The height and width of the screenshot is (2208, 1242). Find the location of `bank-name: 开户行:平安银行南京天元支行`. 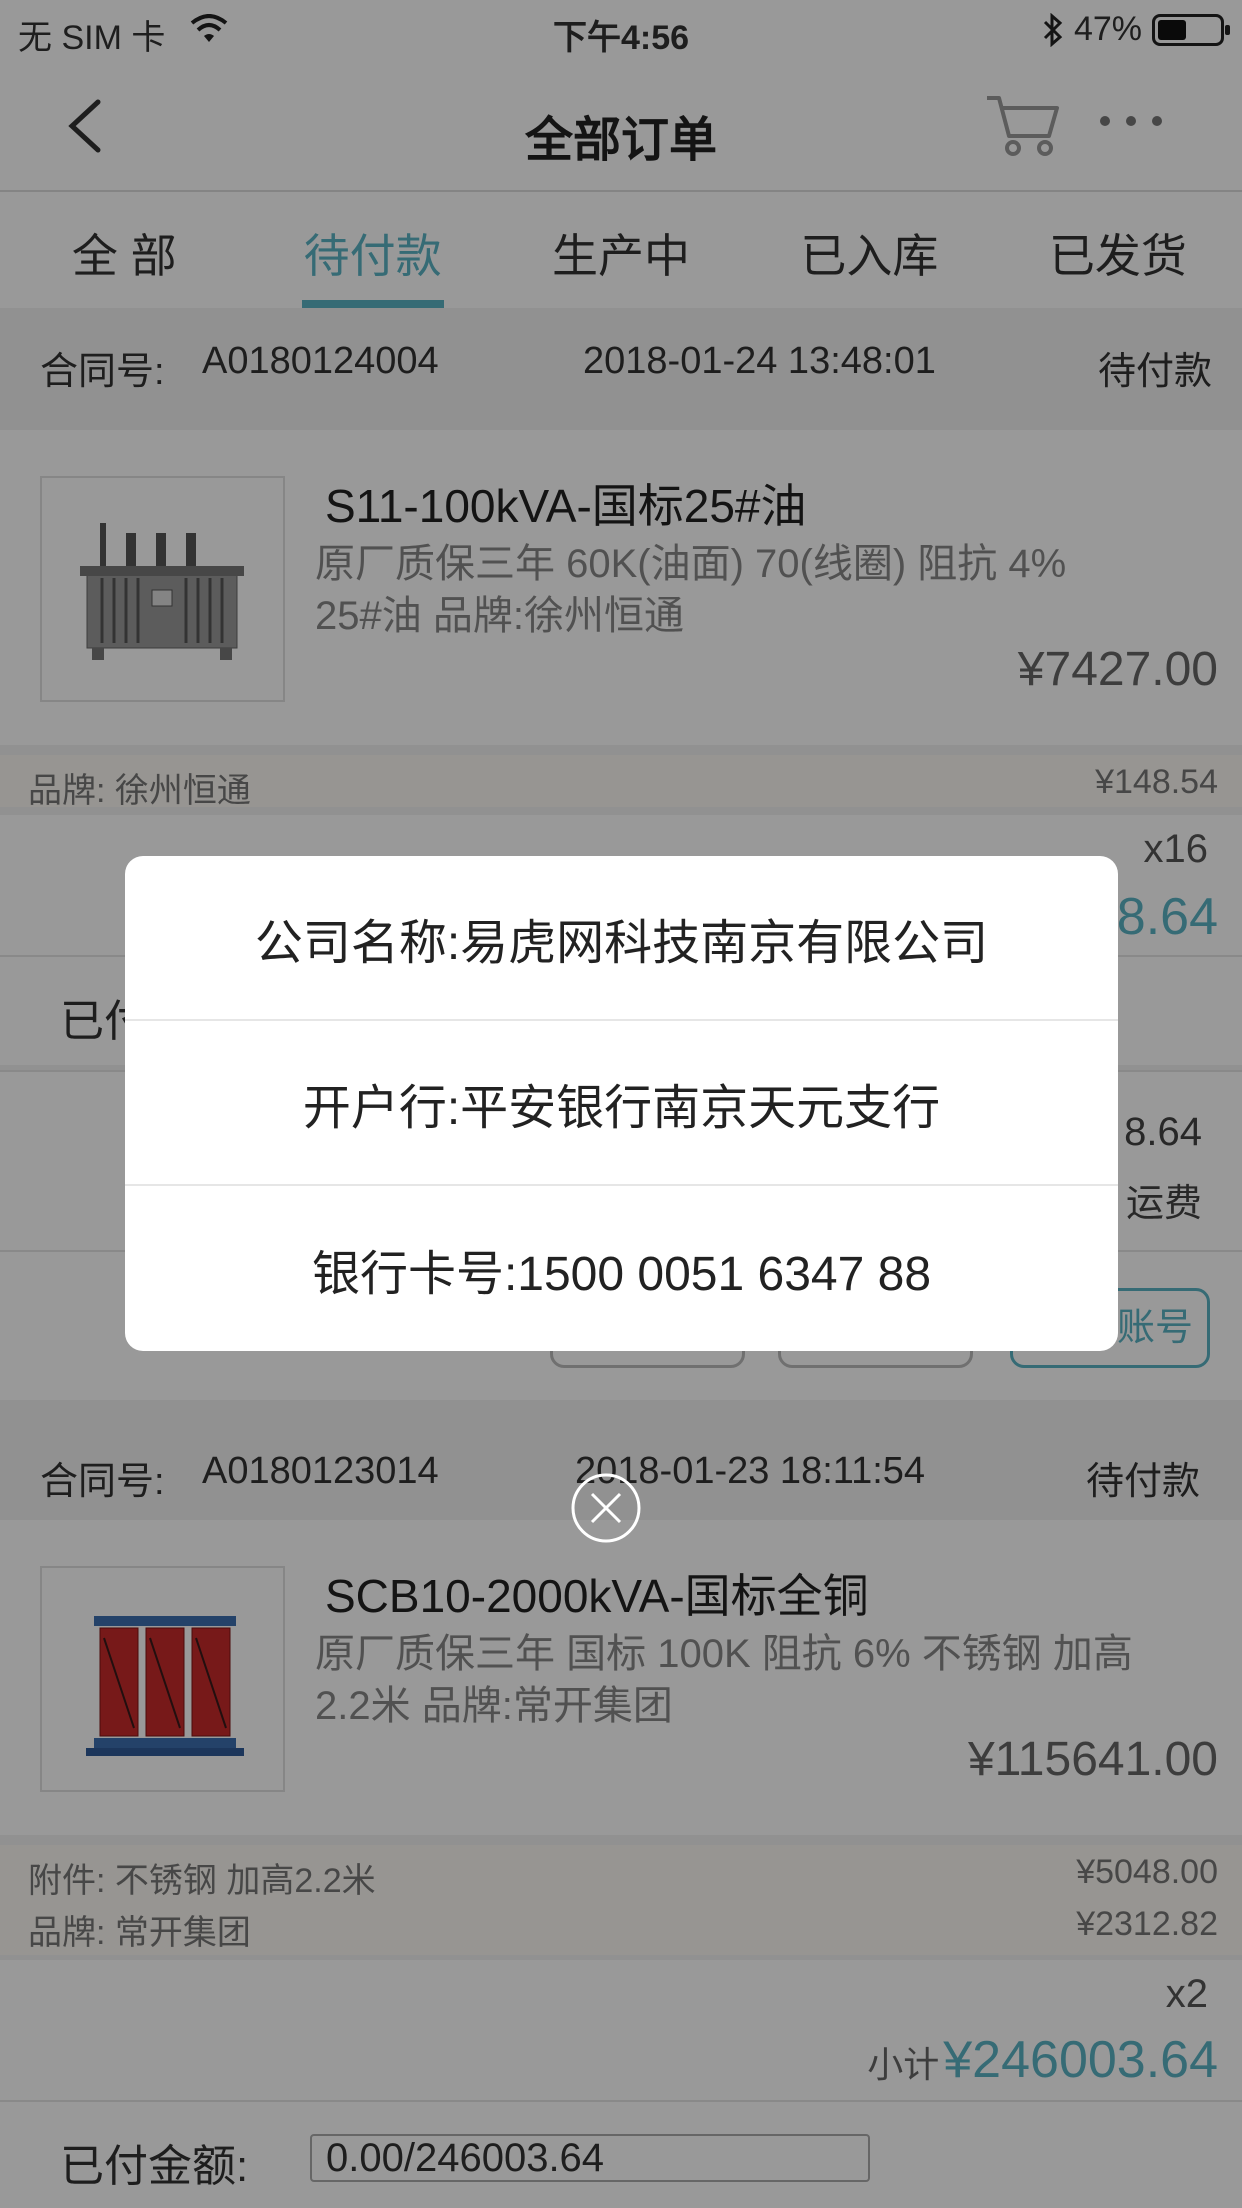

bank-name: 开户行:平安银行南京天元支行 is located at coordinates (621, 1103).